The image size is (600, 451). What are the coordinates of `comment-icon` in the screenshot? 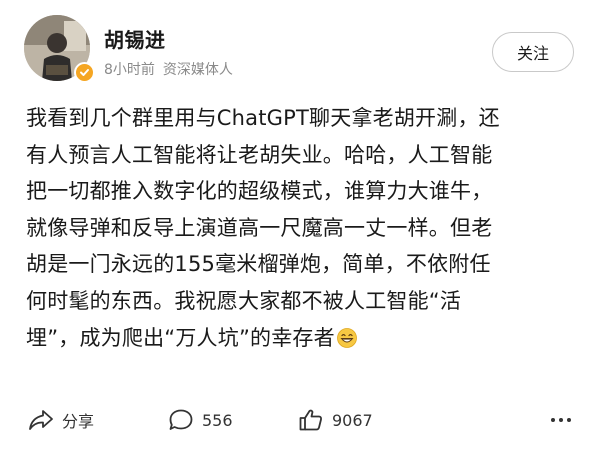 It's located at (181, 419).